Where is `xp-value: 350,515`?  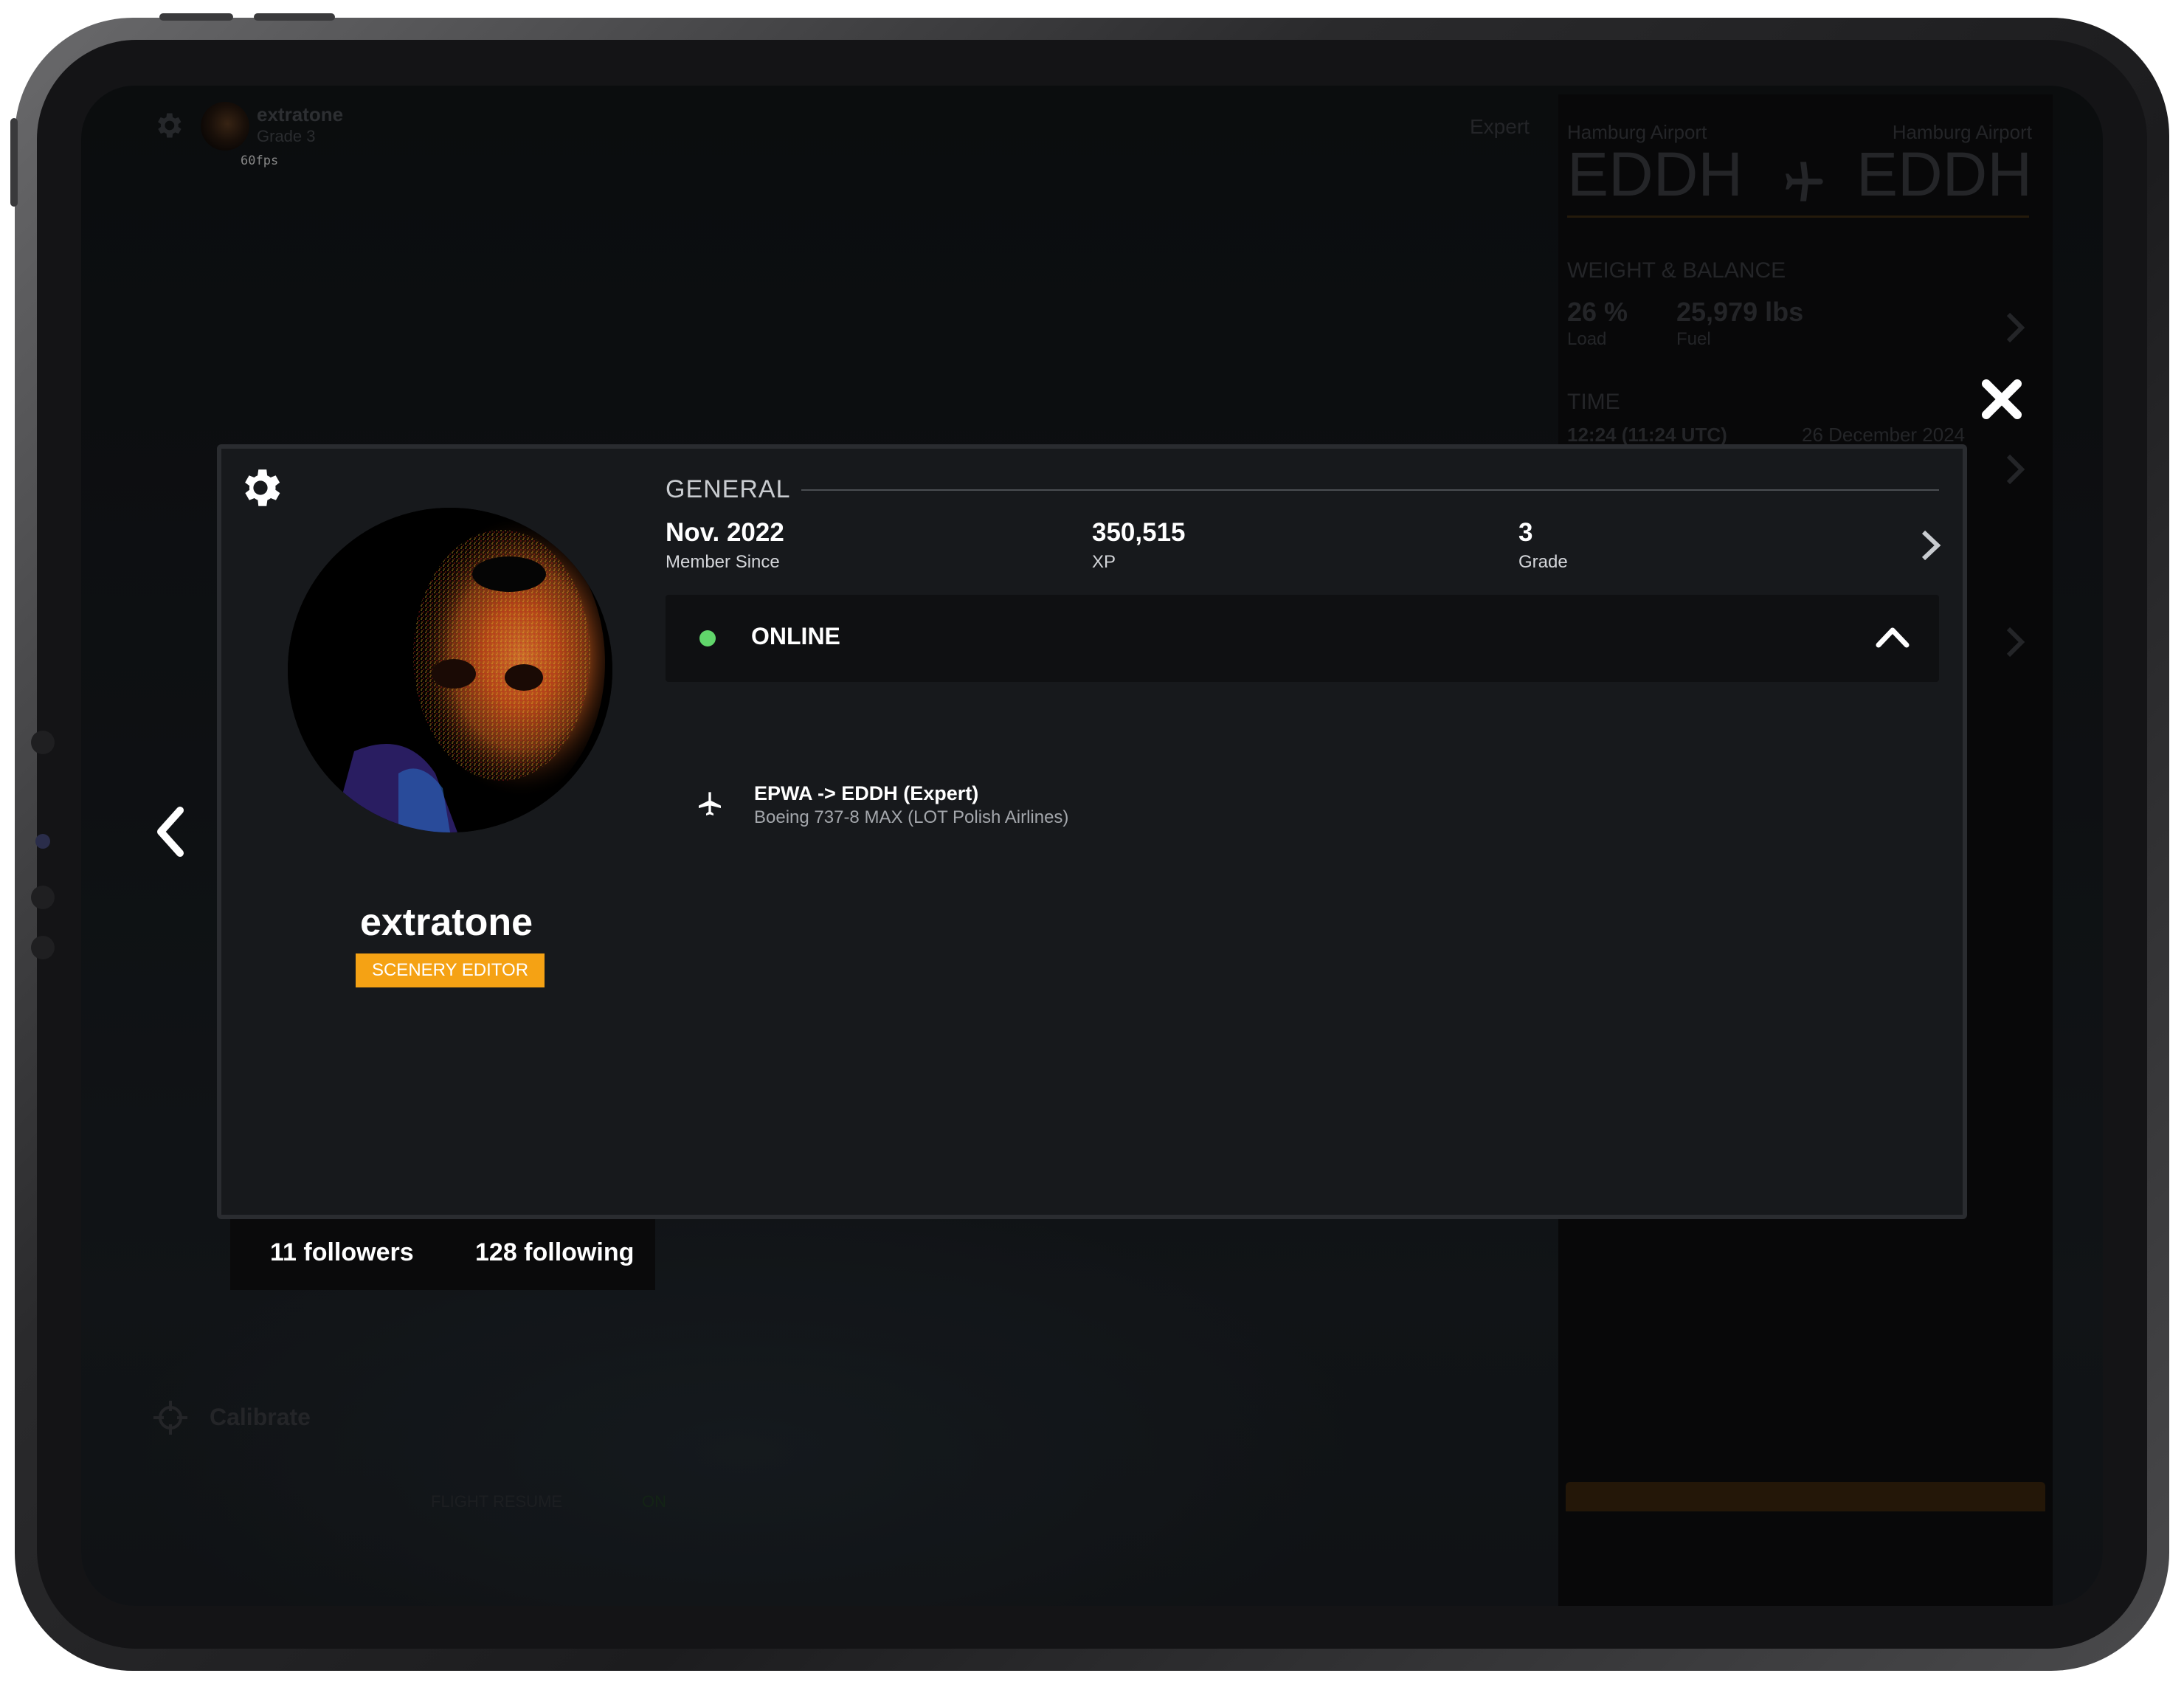 xp-value: 350,515 is located at coordinates (1139, 533).